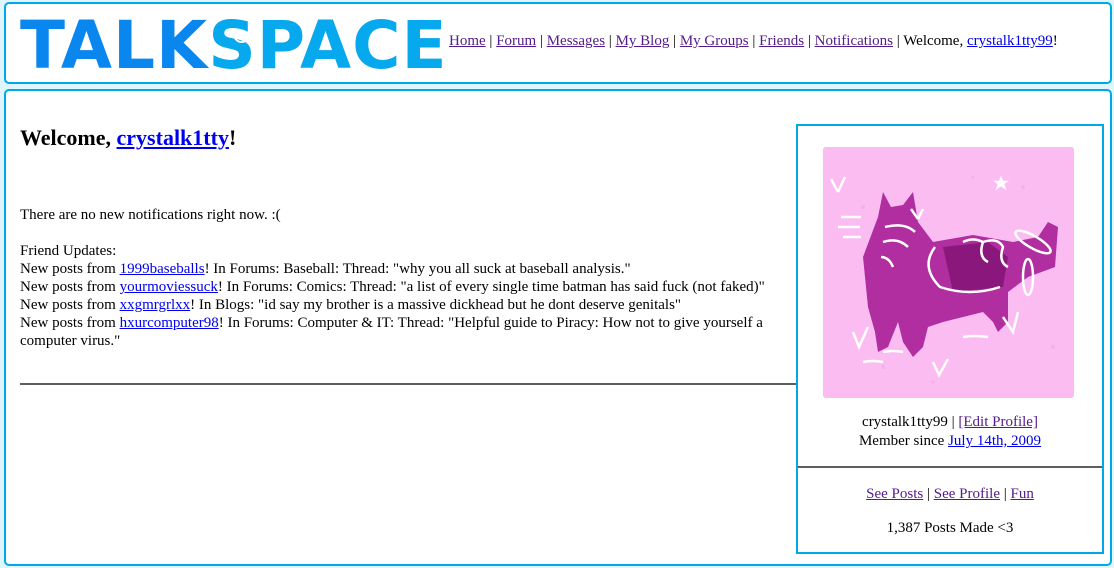 This screenshot has width=1114, height=568. Describe the element at coordinates (328, 45) in the screenshot. I see `logo-space: SPACE` at that location.